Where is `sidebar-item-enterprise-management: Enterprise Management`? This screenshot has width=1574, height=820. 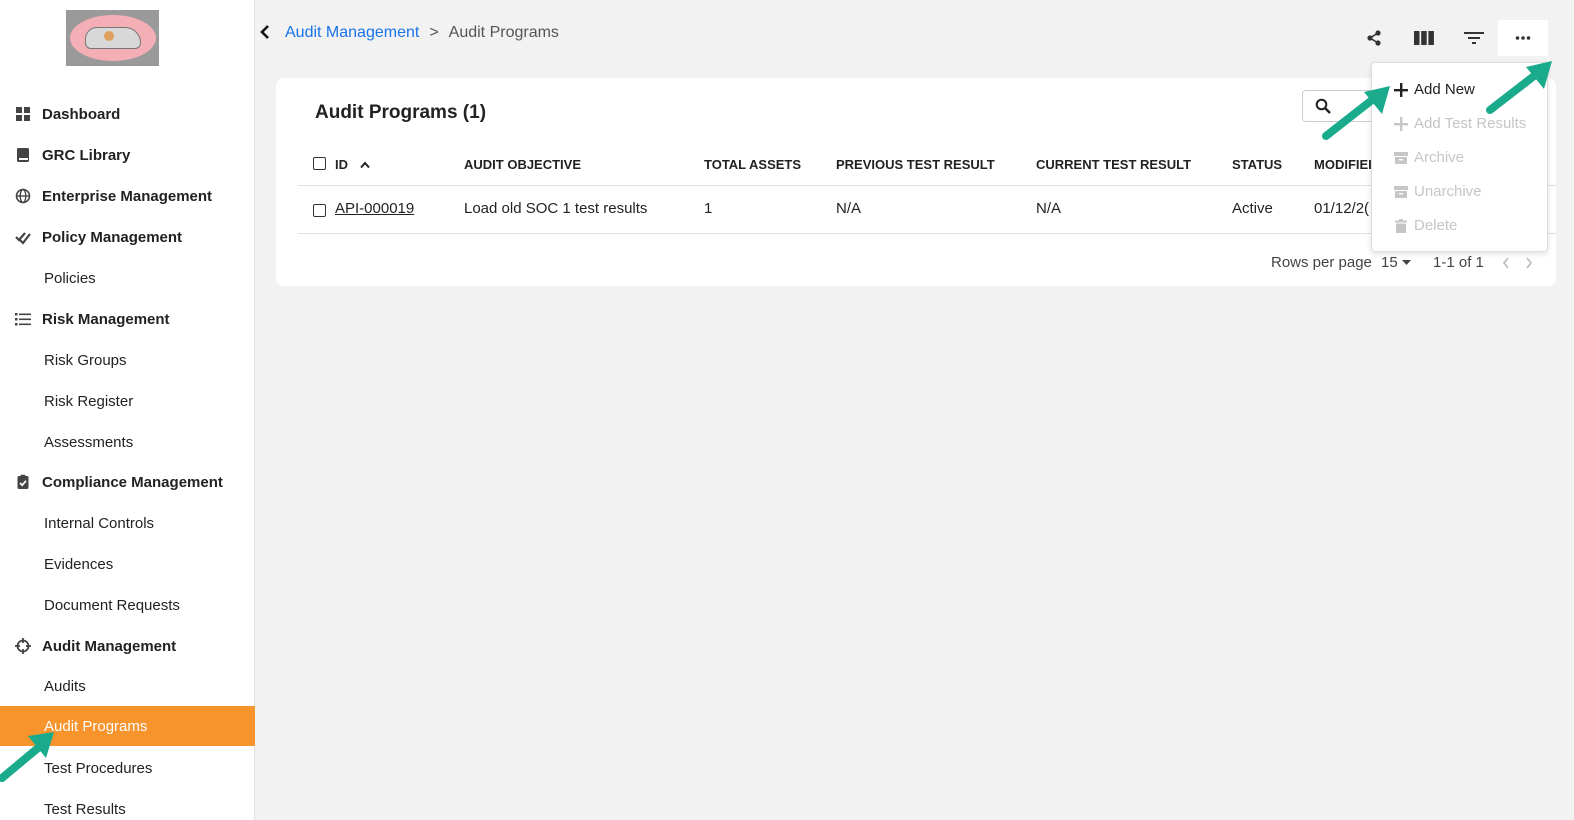
sidebar-item-enterprise-management: Enterprise Management is located at coordinates (127, 196).